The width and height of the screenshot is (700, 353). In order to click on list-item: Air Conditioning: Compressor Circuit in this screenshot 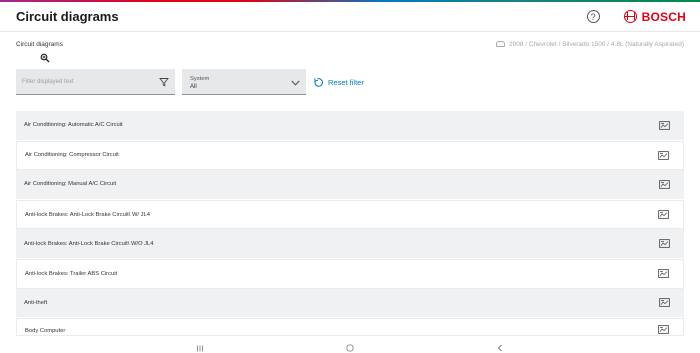, I will do `click(350, 155)`.